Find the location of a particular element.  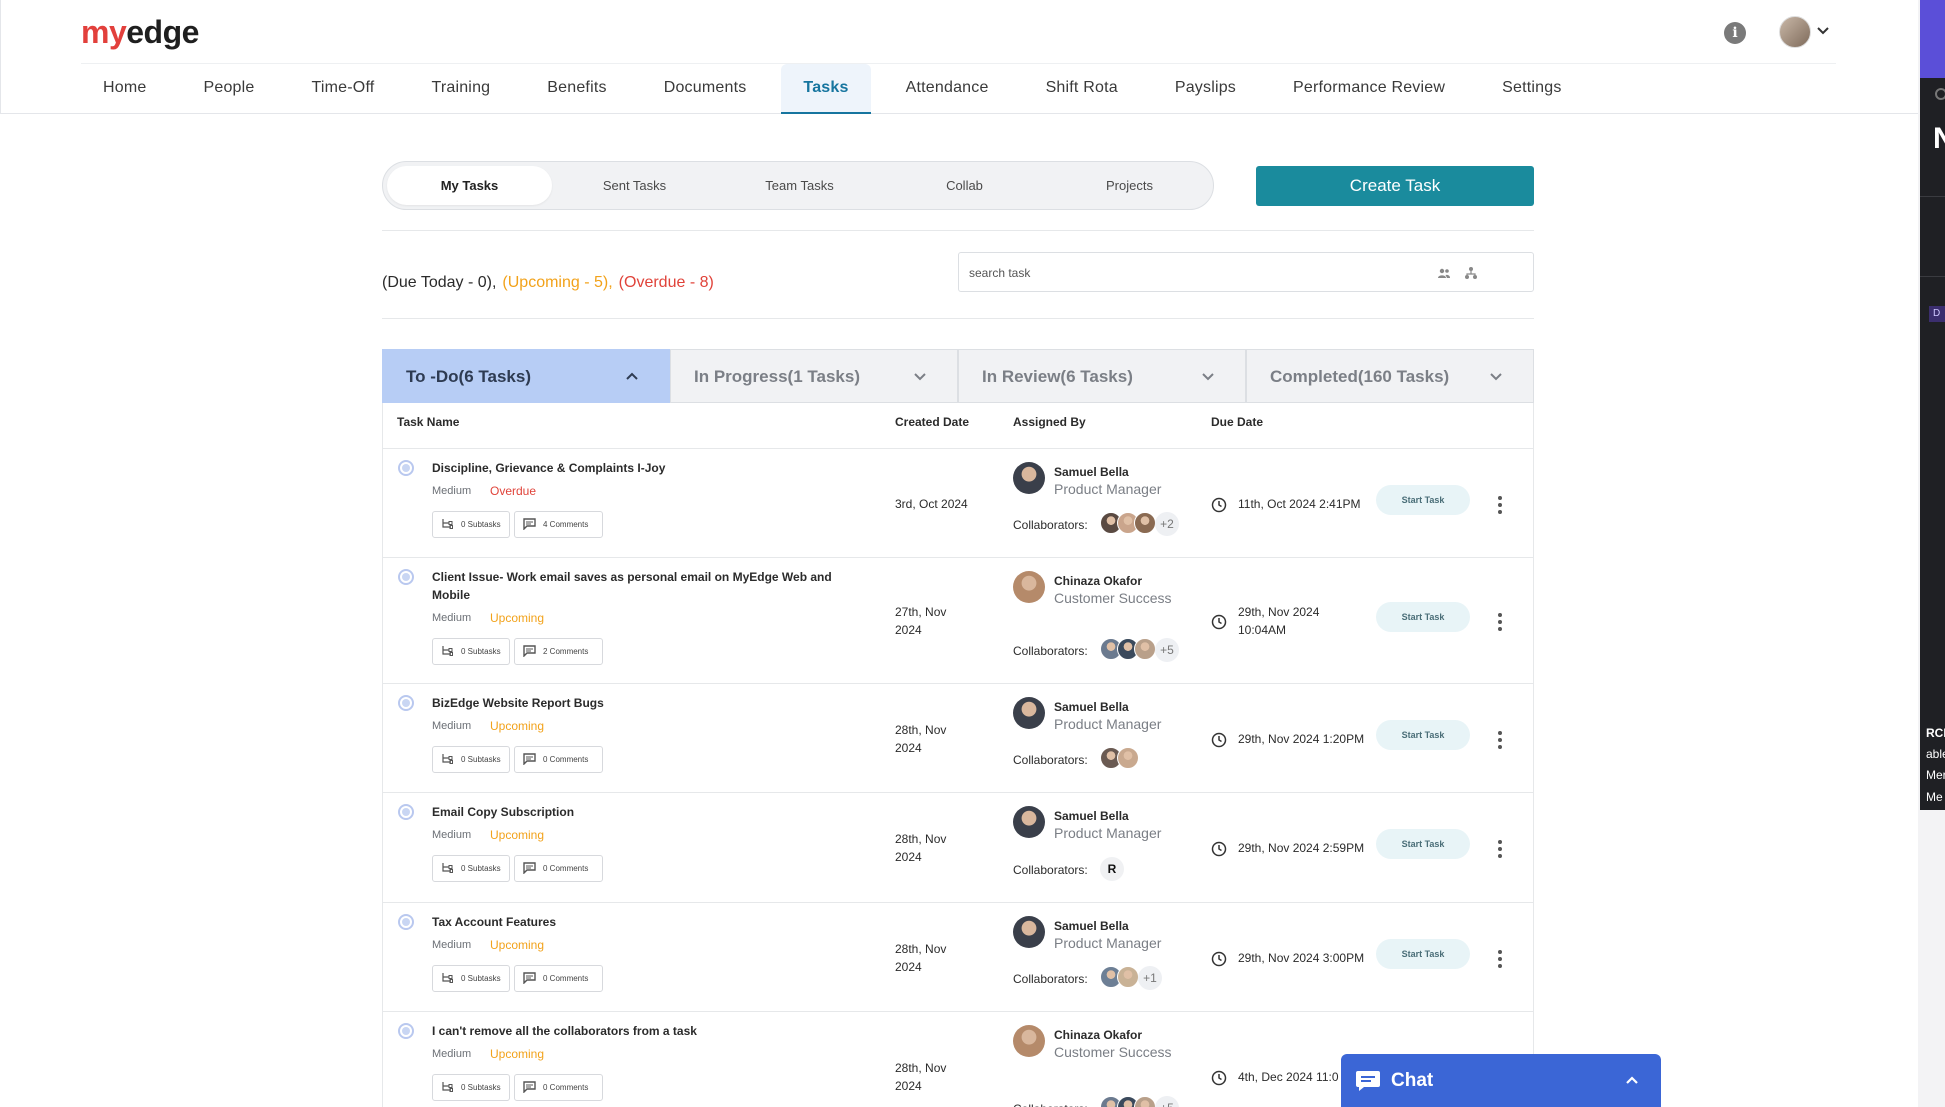

task-name: BizEdge Website Report Bugs is located at coordinates (642, 703).